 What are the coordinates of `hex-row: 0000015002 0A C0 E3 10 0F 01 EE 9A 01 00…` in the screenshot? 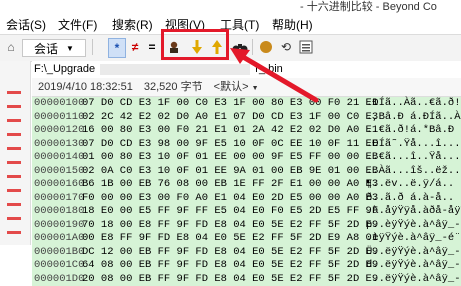 It's located at (246, 172).